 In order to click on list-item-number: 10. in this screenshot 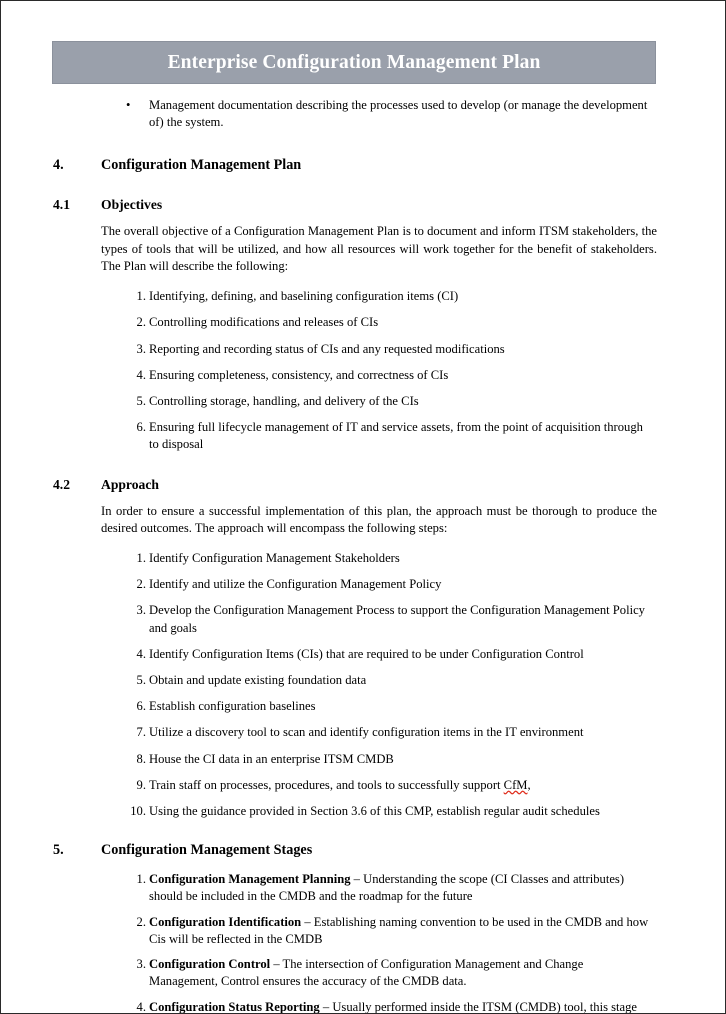, I will do `click(138, 811)`.